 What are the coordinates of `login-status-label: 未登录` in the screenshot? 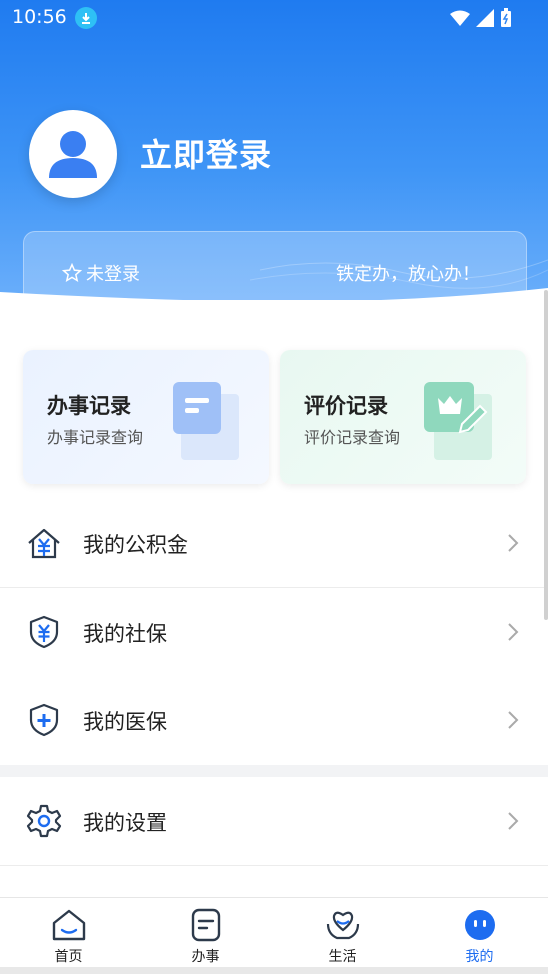 It's located at (113, 274).